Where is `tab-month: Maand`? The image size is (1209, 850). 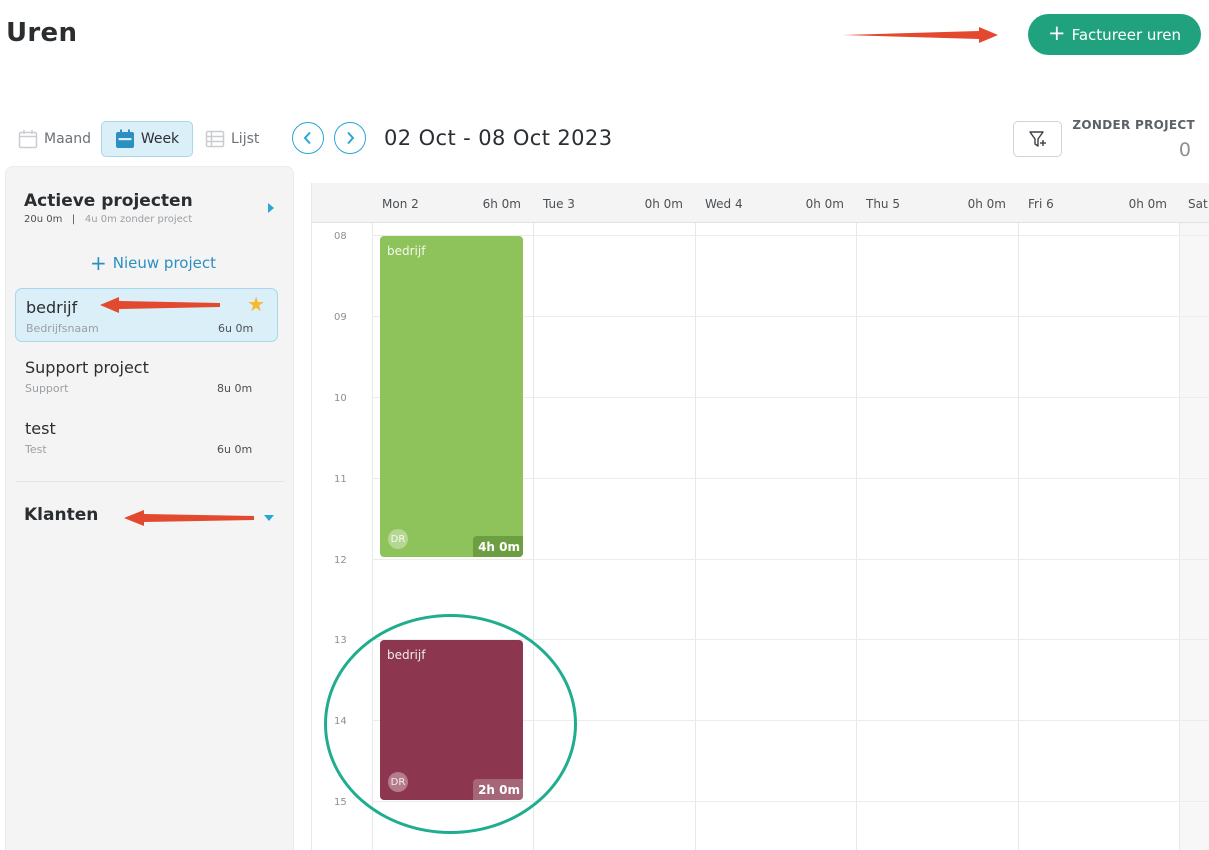 tab-month: Maand is located at coordinates (54, 139).